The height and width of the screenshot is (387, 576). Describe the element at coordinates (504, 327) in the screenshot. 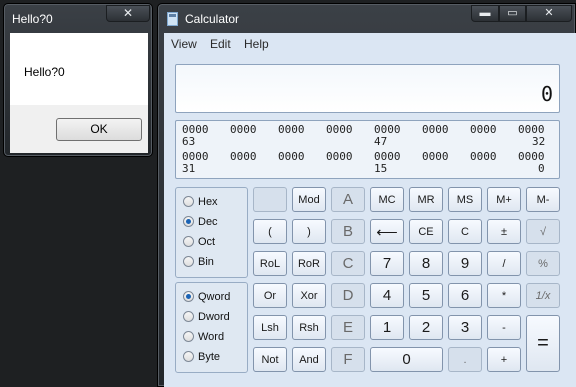

I see `minus-button: -` at that location.